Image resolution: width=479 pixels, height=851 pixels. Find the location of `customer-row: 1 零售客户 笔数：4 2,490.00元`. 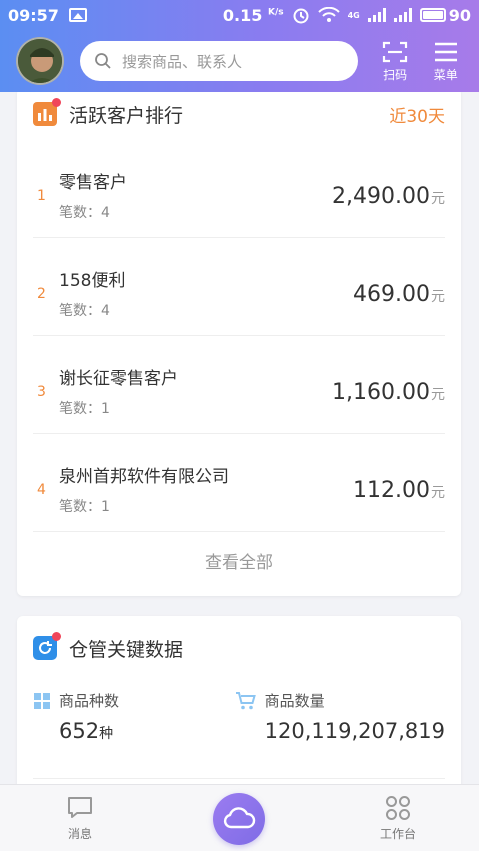

customer-row: 1 零售客户 笔数：4 2,490.00元 is located at coordinates (239, 189).